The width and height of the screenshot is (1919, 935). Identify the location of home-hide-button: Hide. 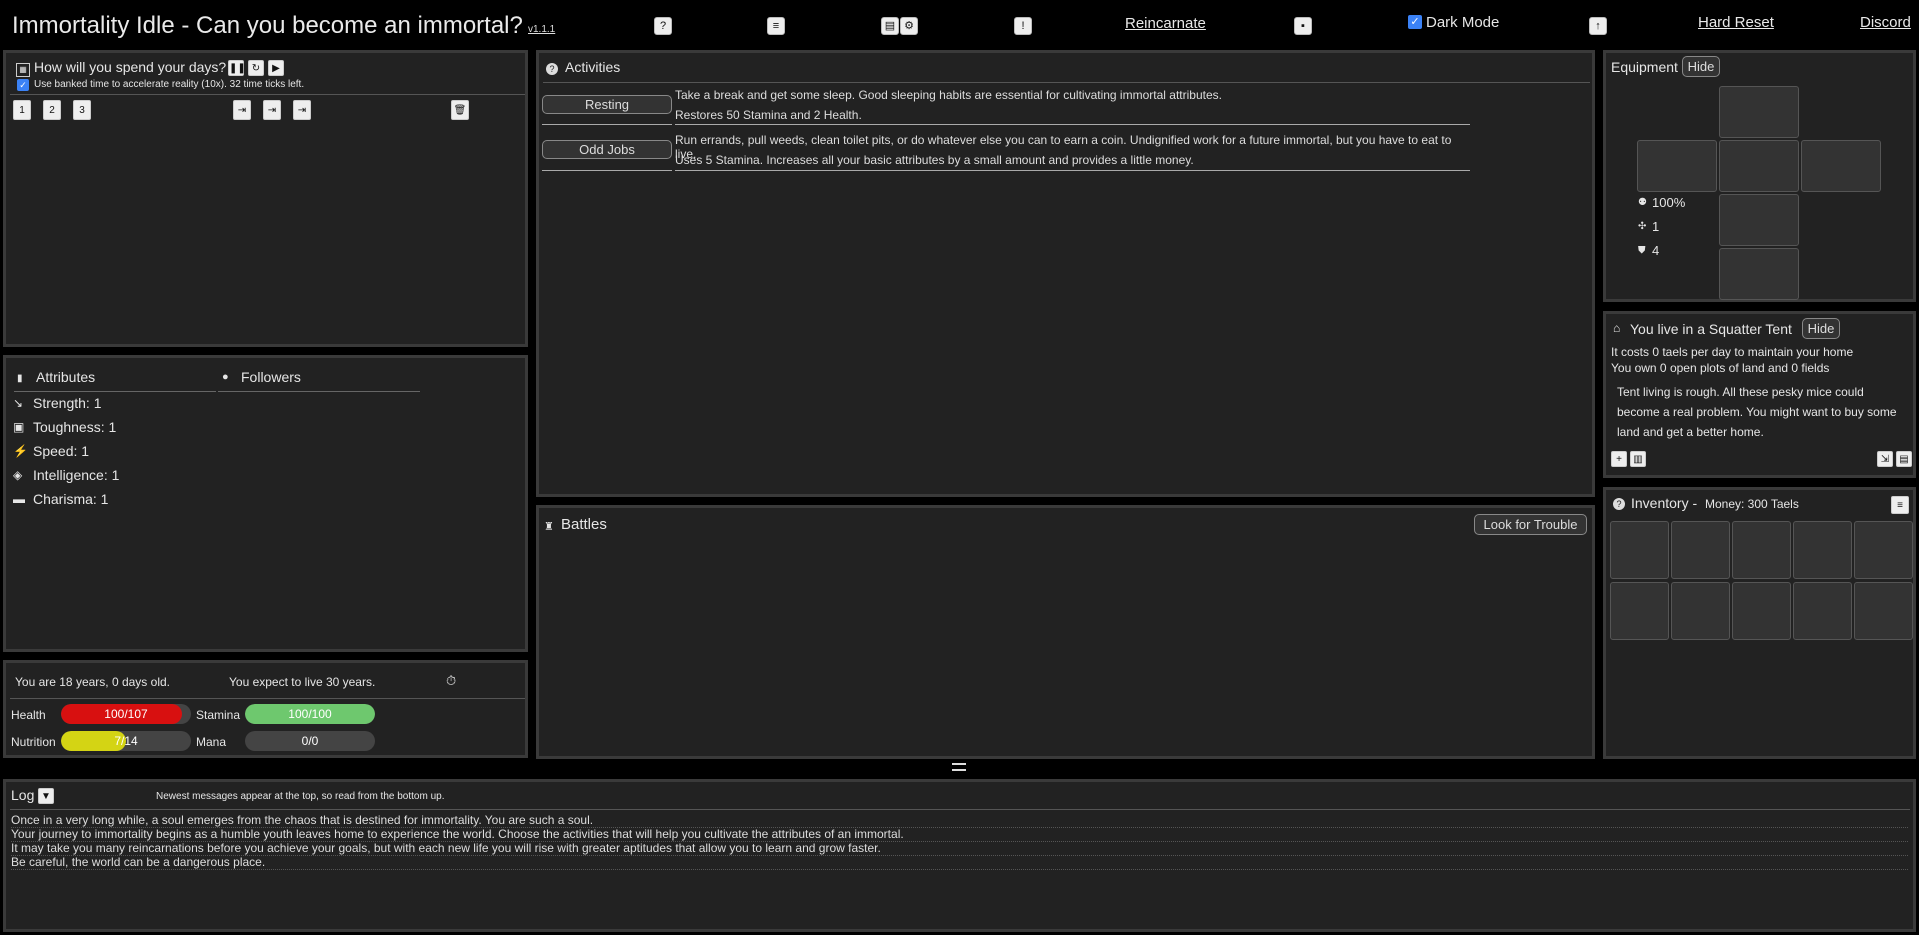
(1821, 328).